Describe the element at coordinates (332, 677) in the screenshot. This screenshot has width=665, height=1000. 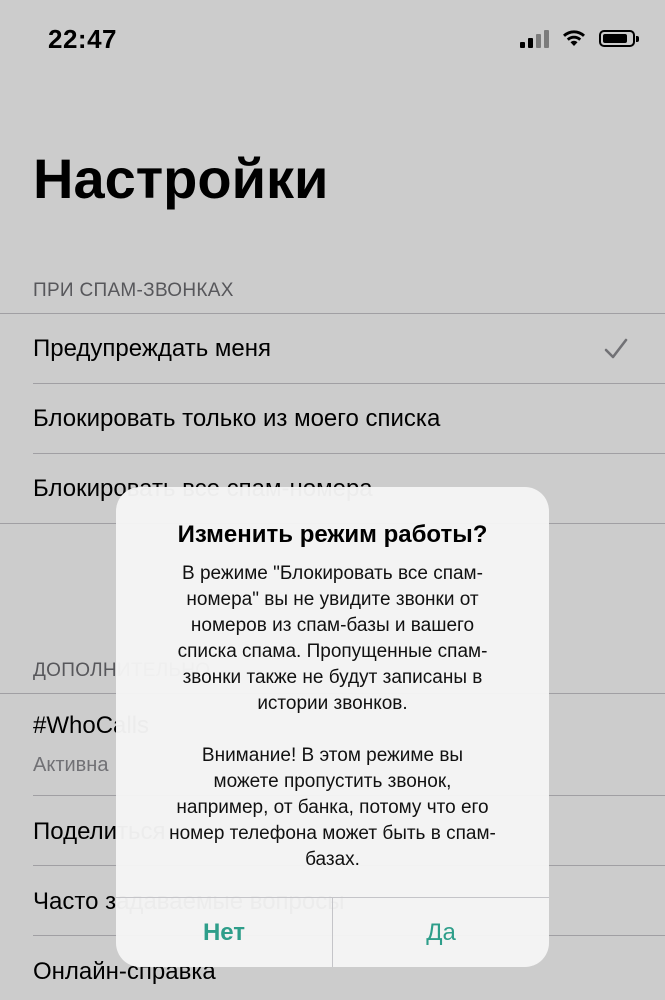
I see `alert-message-line: звонки также не будут записаны в` at that location.